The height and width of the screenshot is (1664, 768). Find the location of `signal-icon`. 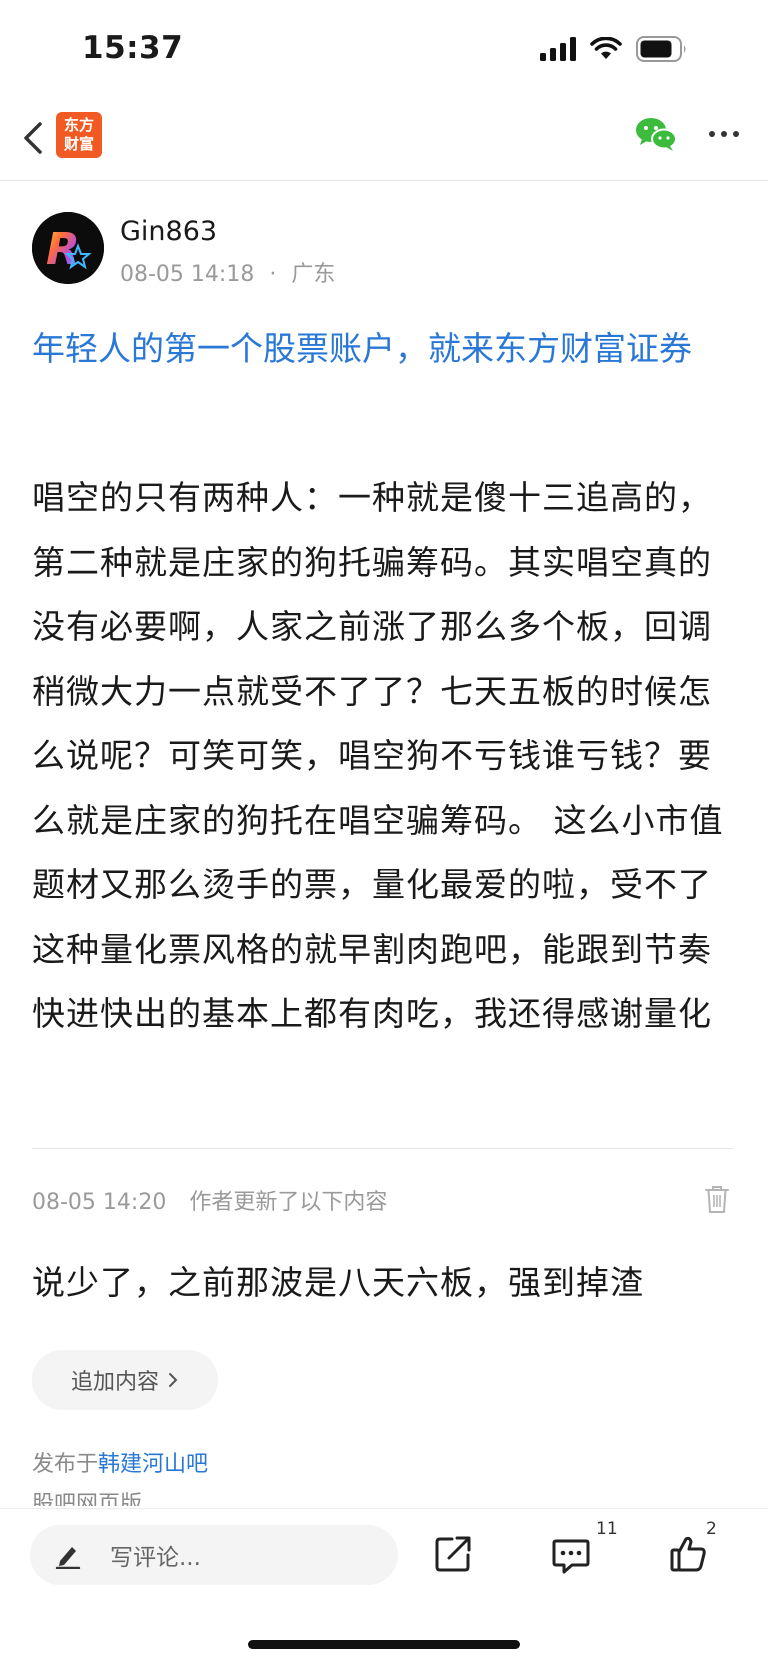

signal-icon is located at coordinates (558, 49).